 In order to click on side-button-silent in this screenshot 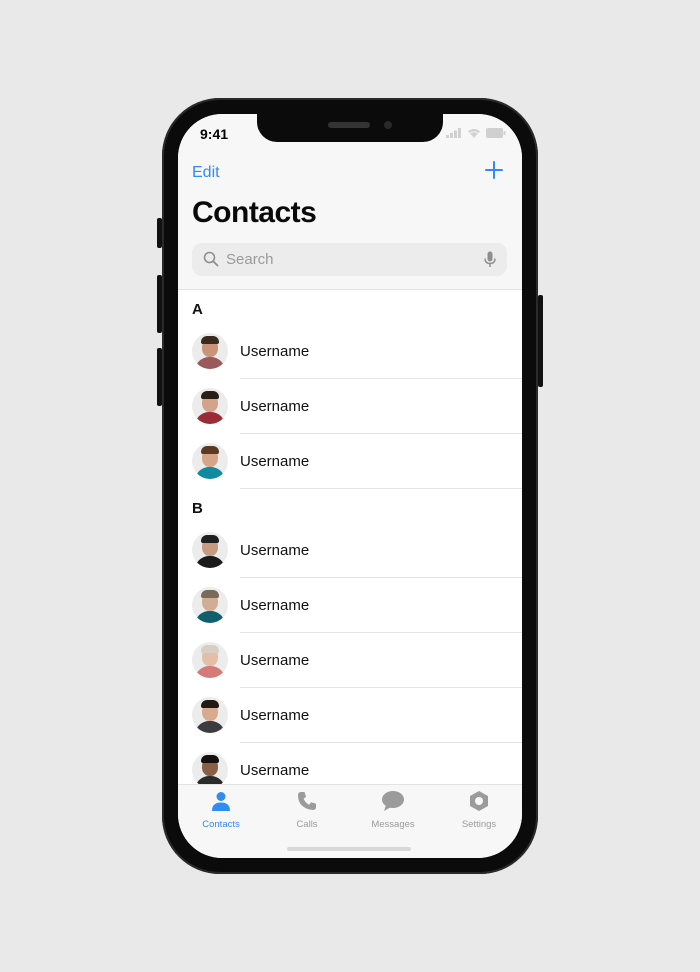, I will do `click(159, 233)`.